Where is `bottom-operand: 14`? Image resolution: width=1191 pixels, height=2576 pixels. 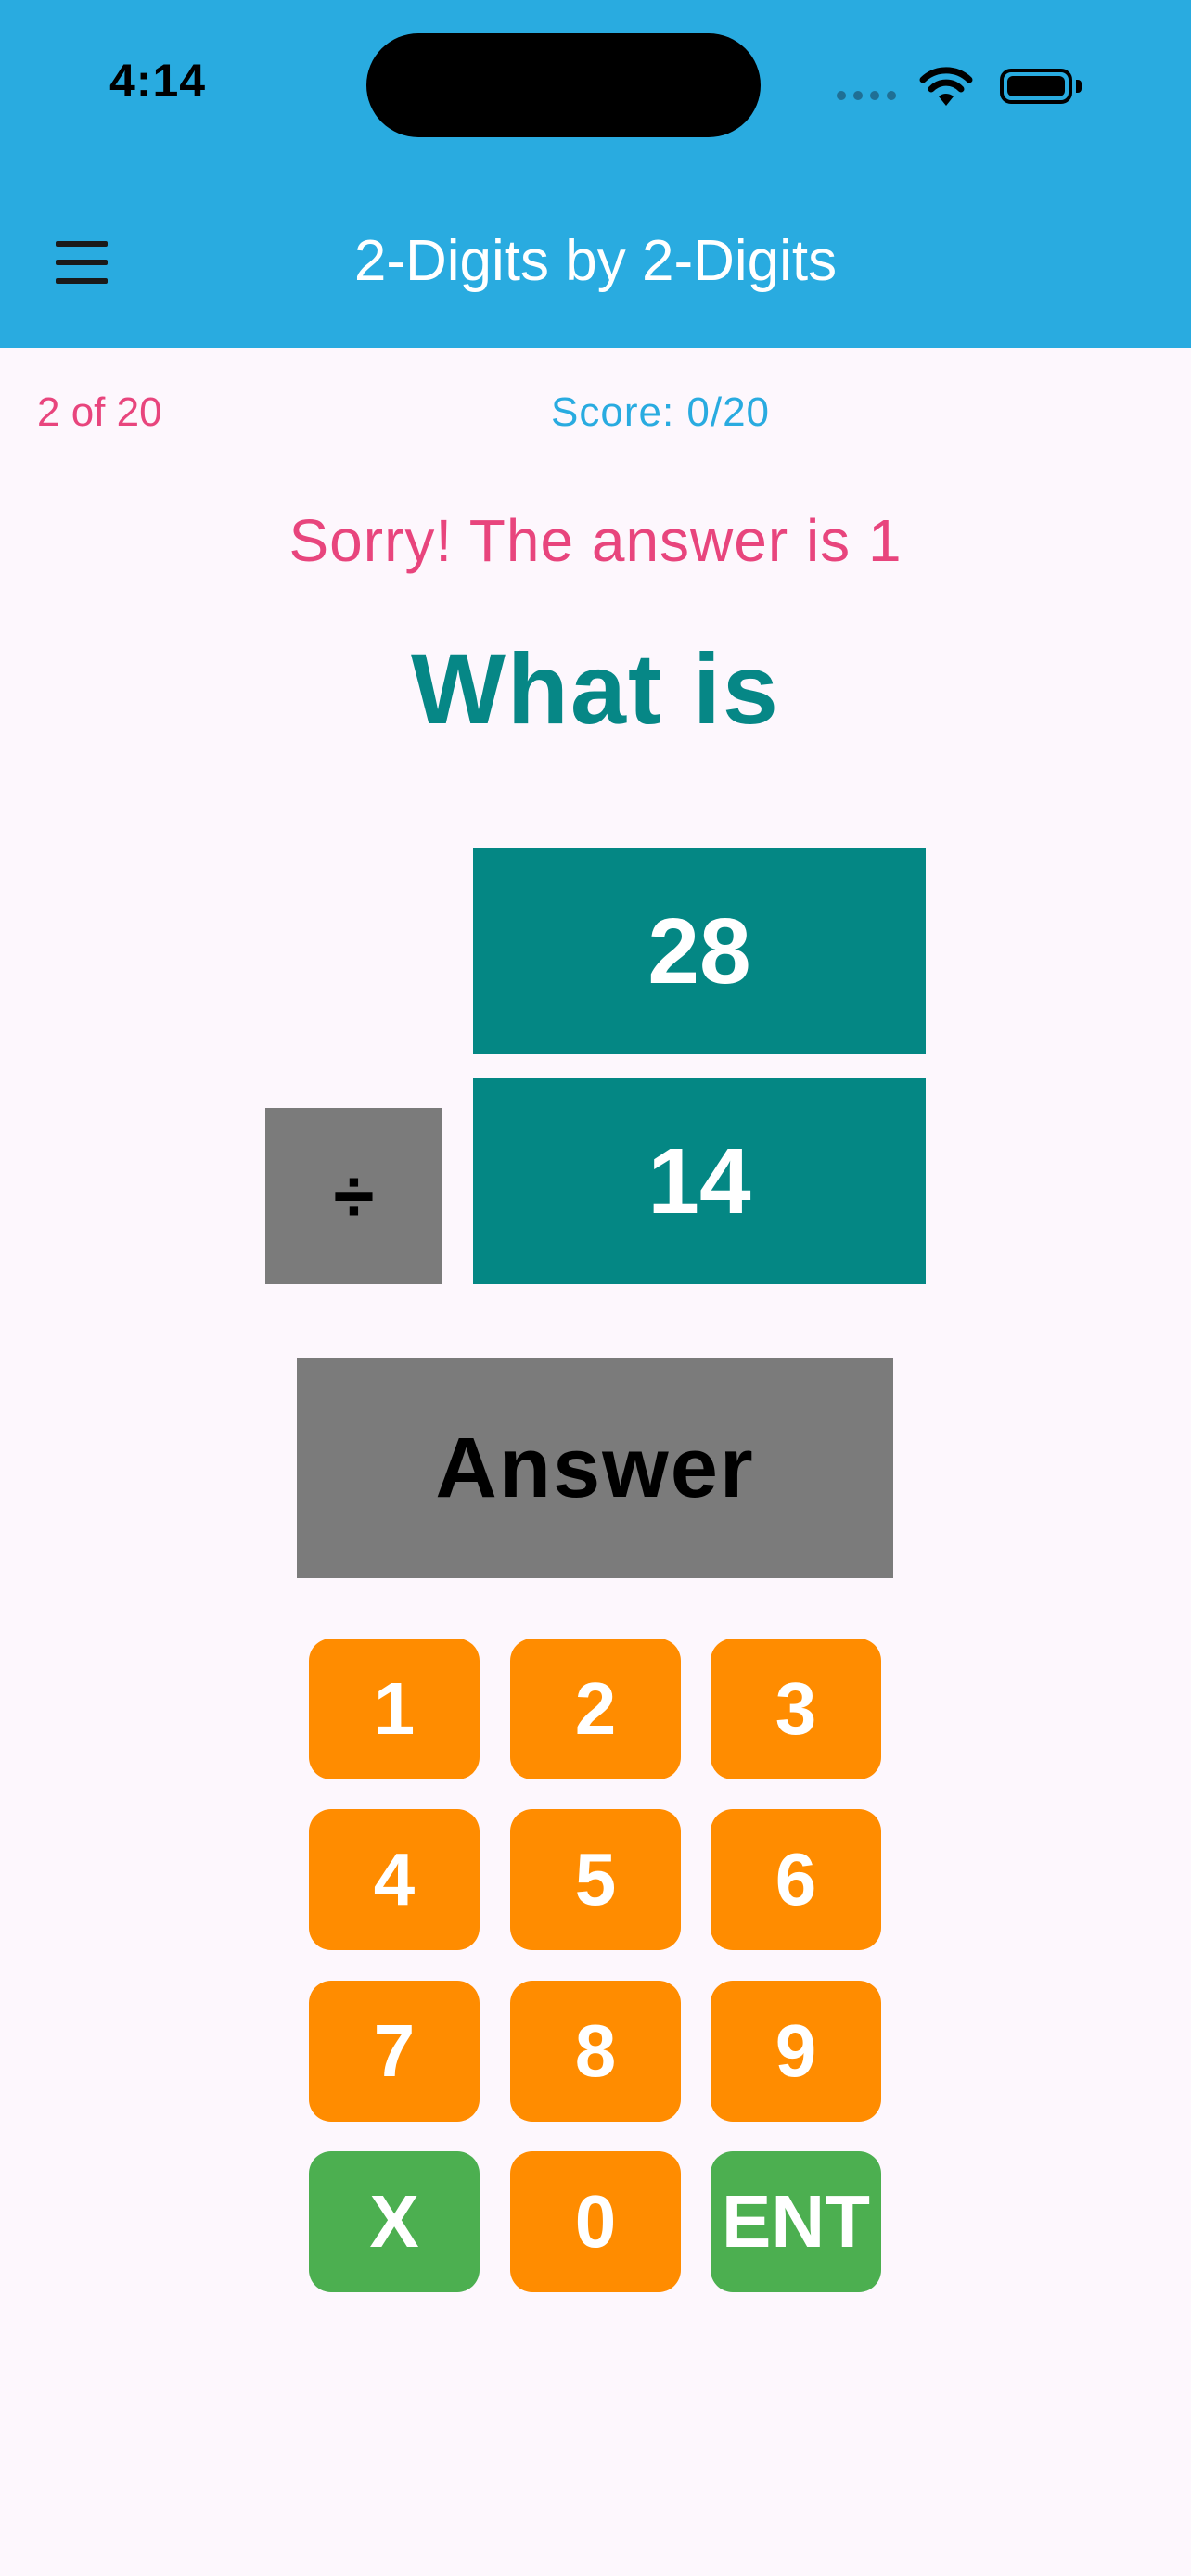 bottom-operand: 14 is located at coordinates (699, 1181).